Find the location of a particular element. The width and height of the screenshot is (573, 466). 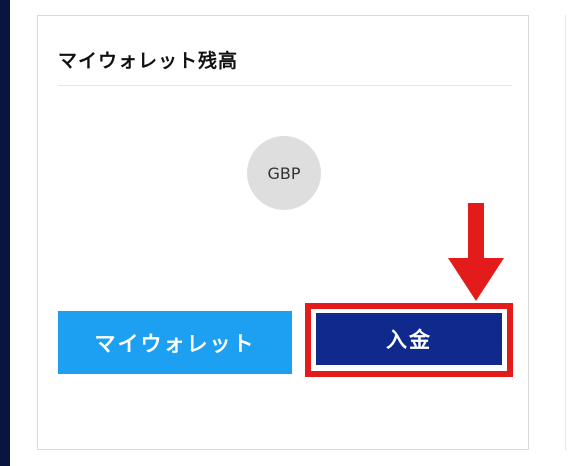

my-wallet-button: マイウォレット is located at coordinates (175, 342).